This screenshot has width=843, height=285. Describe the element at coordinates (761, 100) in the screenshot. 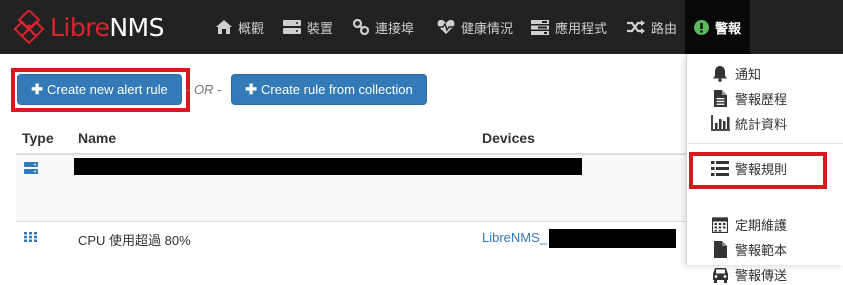

I see `menu-item-label: 警報歷程` at that location.